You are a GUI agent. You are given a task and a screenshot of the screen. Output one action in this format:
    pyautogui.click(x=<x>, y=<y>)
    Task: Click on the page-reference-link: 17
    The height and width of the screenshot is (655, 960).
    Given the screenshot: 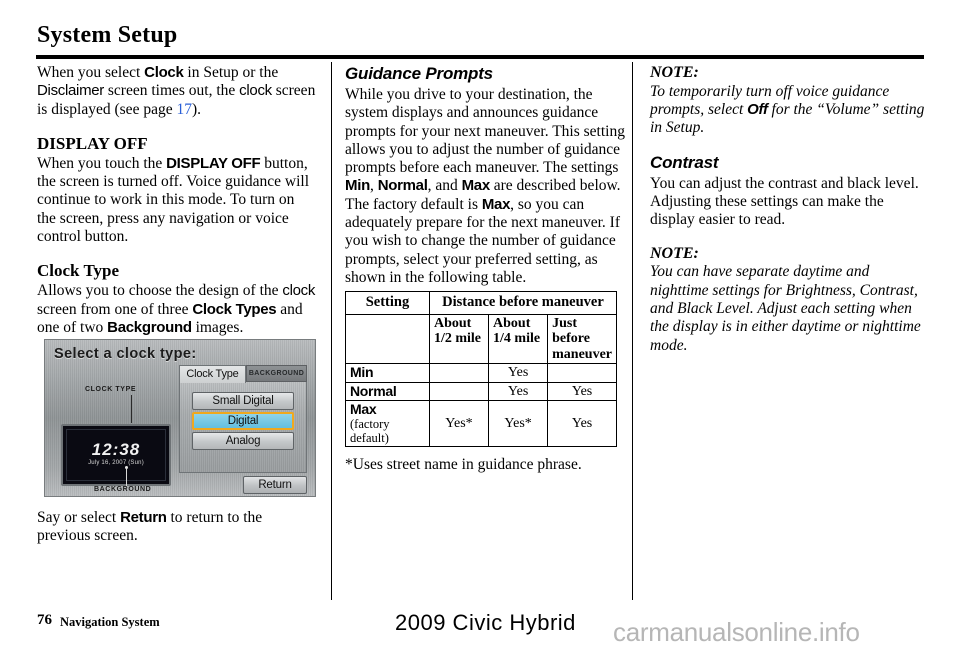 What is the action you would take?
    pyautogui.click(x=184, y=109)
    